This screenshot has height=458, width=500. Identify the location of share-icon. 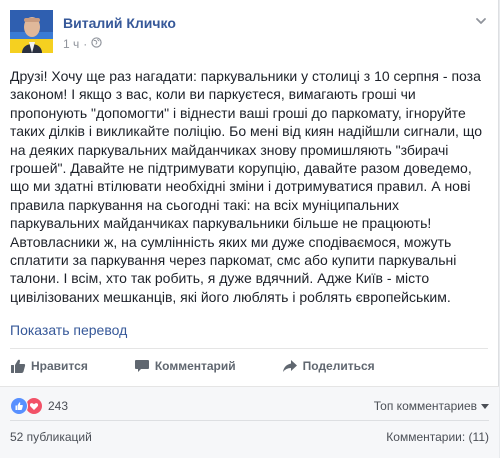
(290, 366).